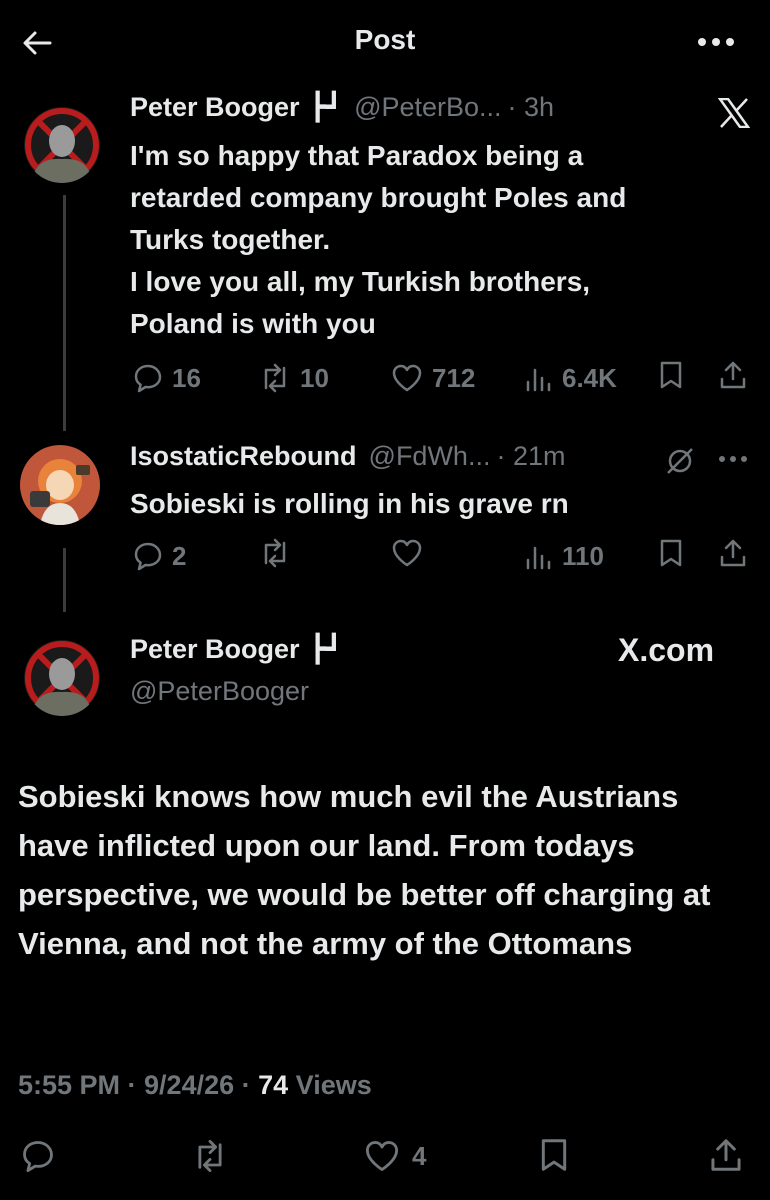 The height and width of the screenshot is (1200, 770). Describe the element at coordinates (166, 378) in the screenshot. I see `reply-button: 16` at that location.